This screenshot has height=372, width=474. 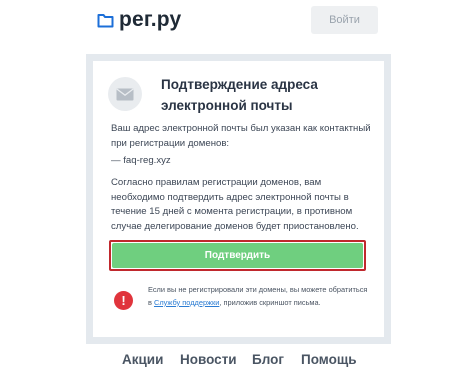 What do you see at coordinates (141, 160) in the screenshot?
I see `domain-line: — faq-reg.xyz` at bounding box center [141, 160].